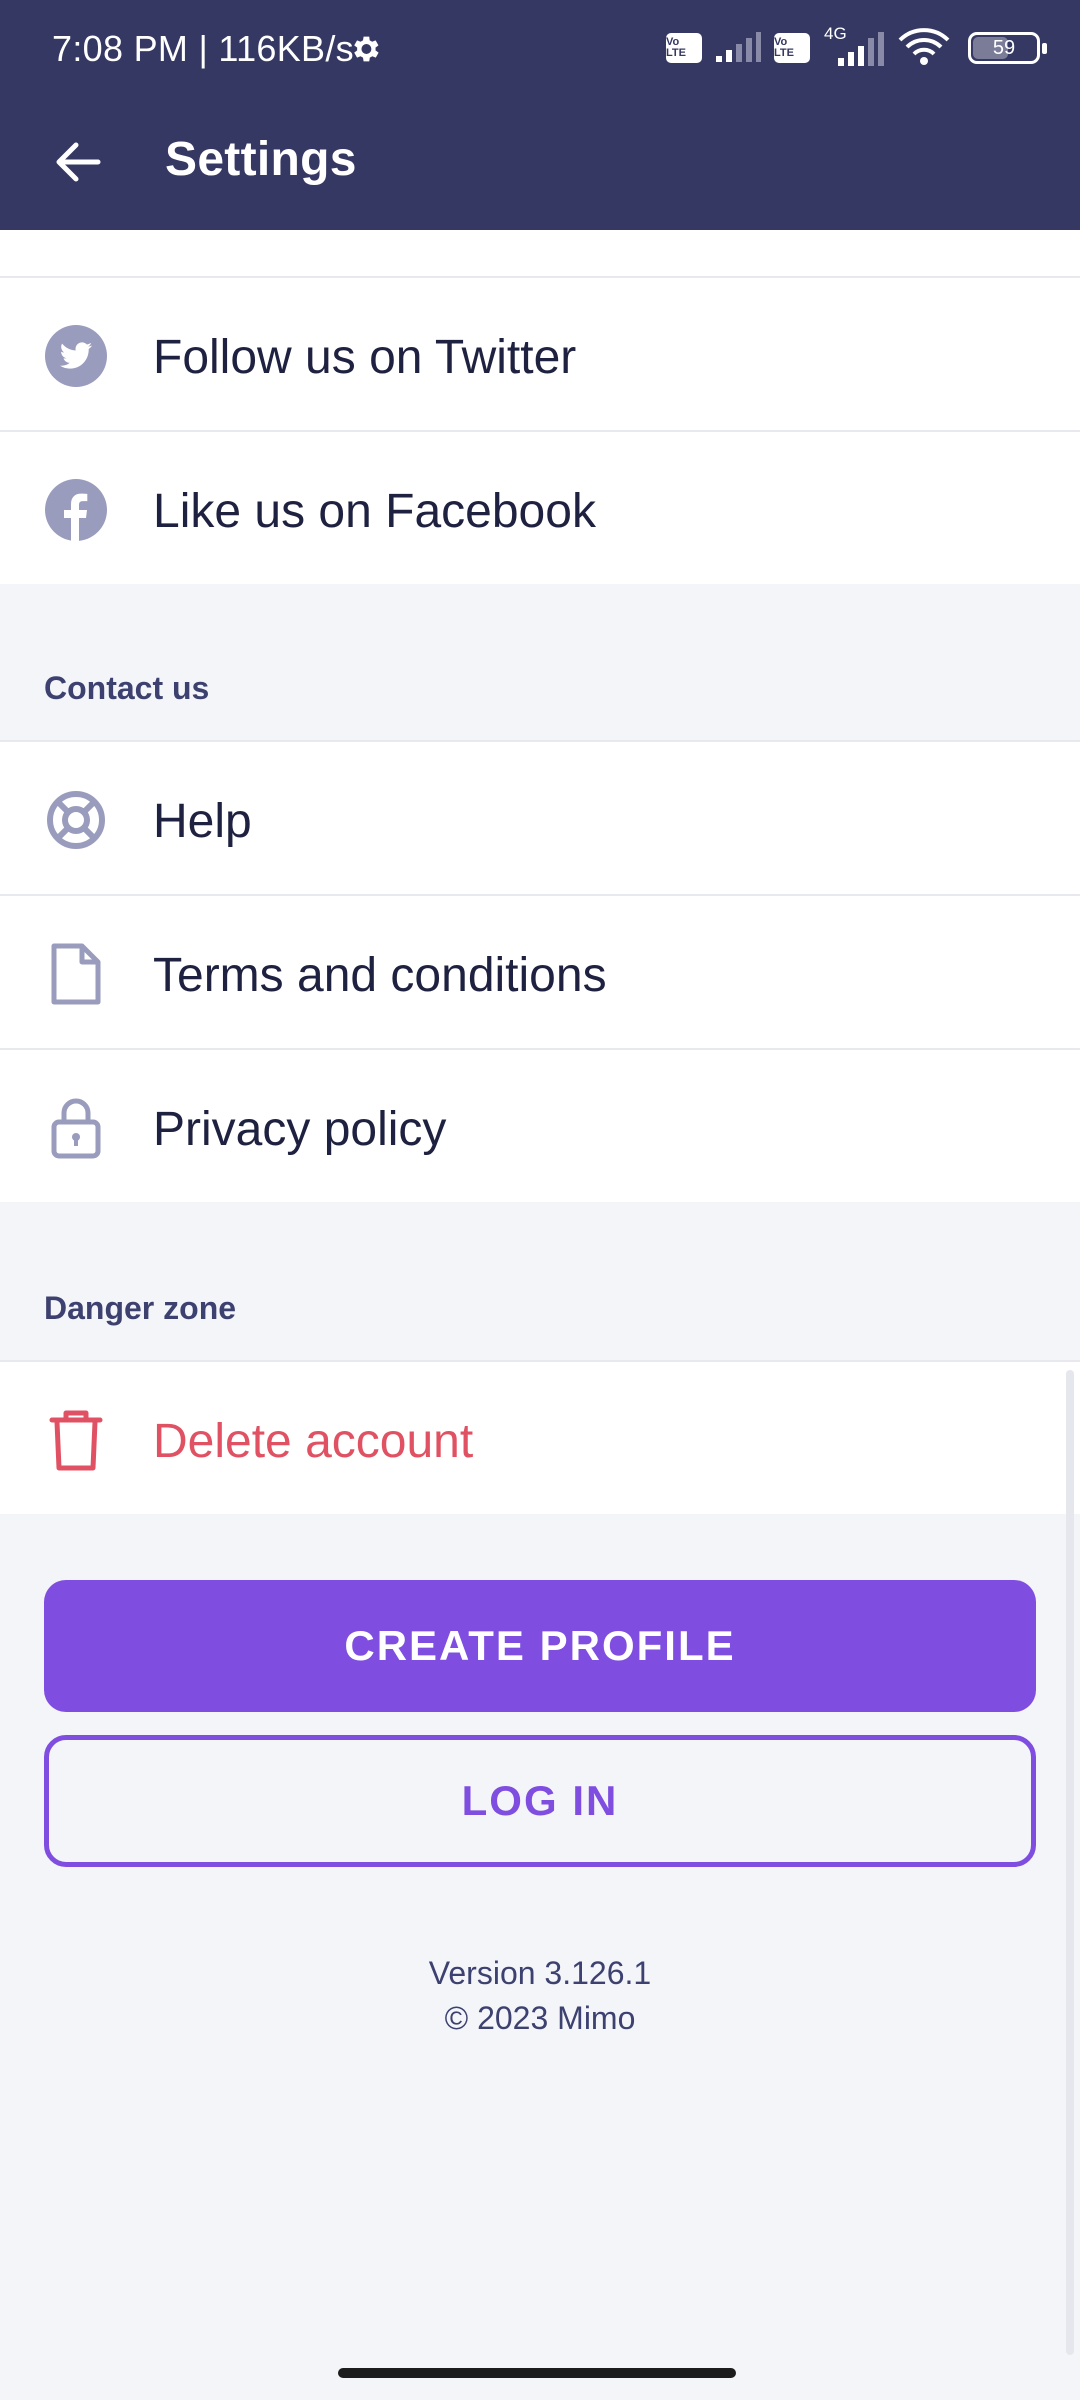  I want to click on item-label: Privacy policy, so click(300, 1129).